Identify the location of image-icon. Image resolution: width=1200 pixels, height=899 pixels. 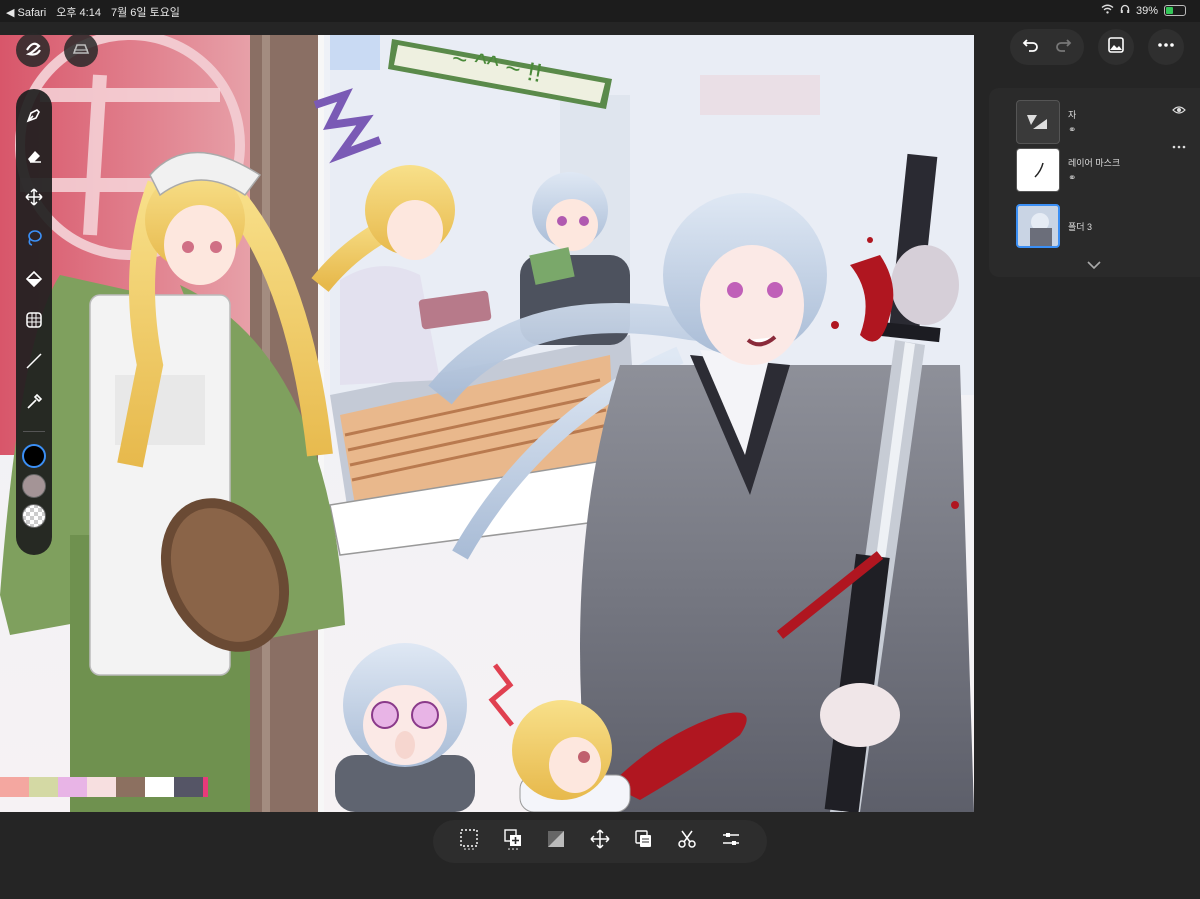
(1116, 47).